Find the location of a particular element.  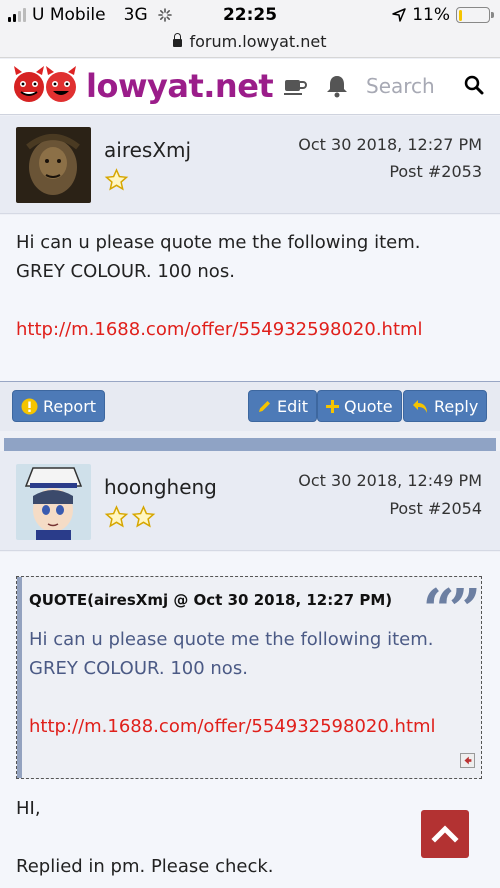

plus-icon is located at coordinates (332, 406).